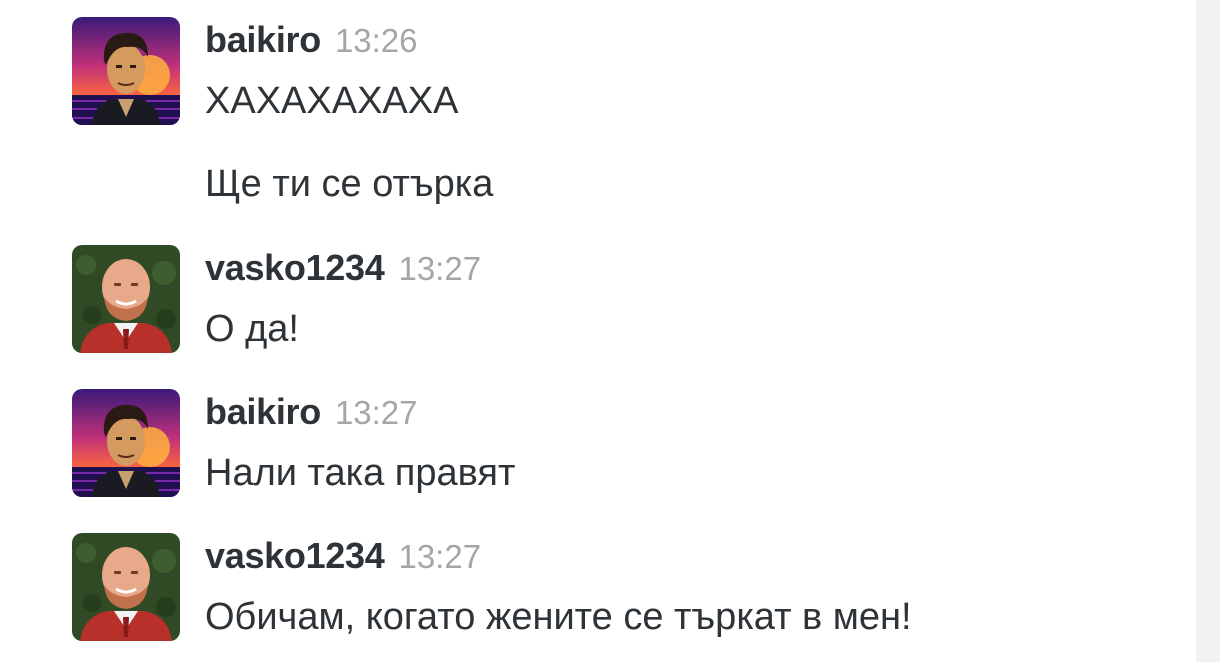  I want to click on message: vasko1234 13:27 О да!, so click(276, 299).